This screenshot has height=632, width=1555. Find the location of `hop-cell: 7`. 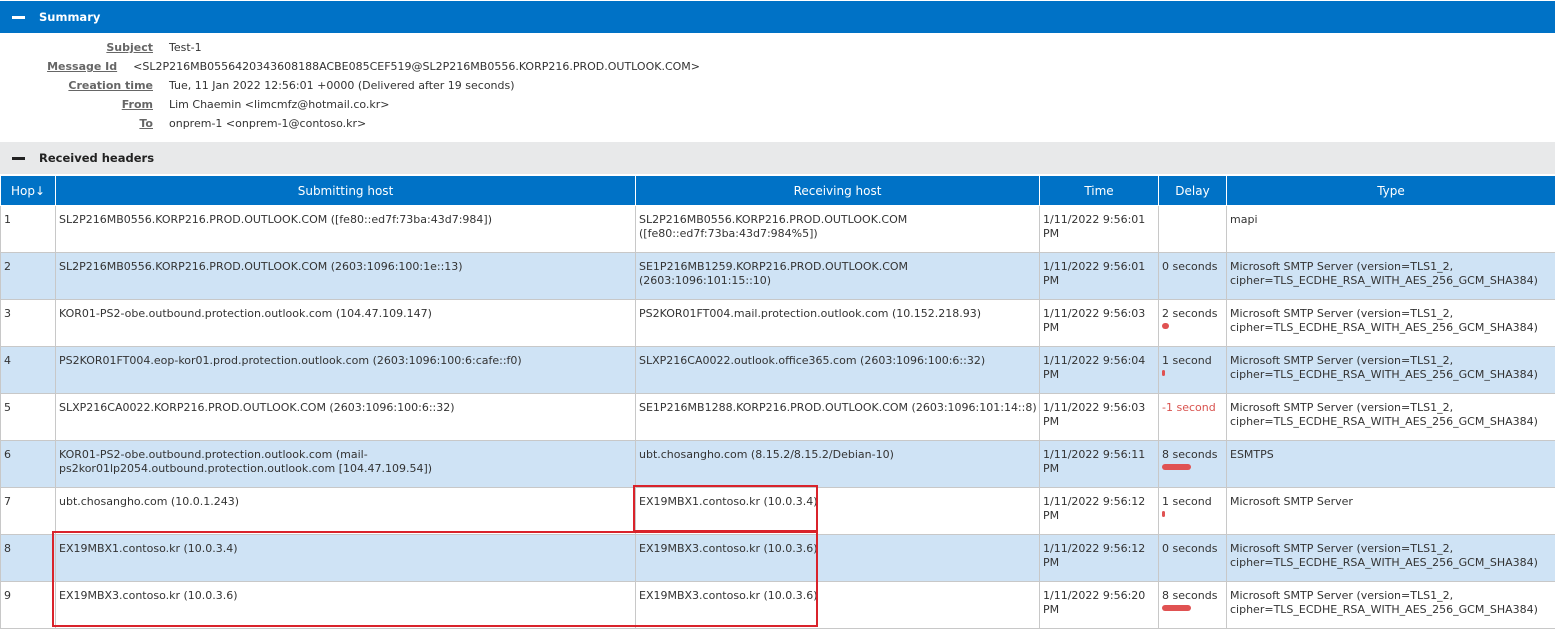

hop-cell: 7 is located at coordinates (28, 511).